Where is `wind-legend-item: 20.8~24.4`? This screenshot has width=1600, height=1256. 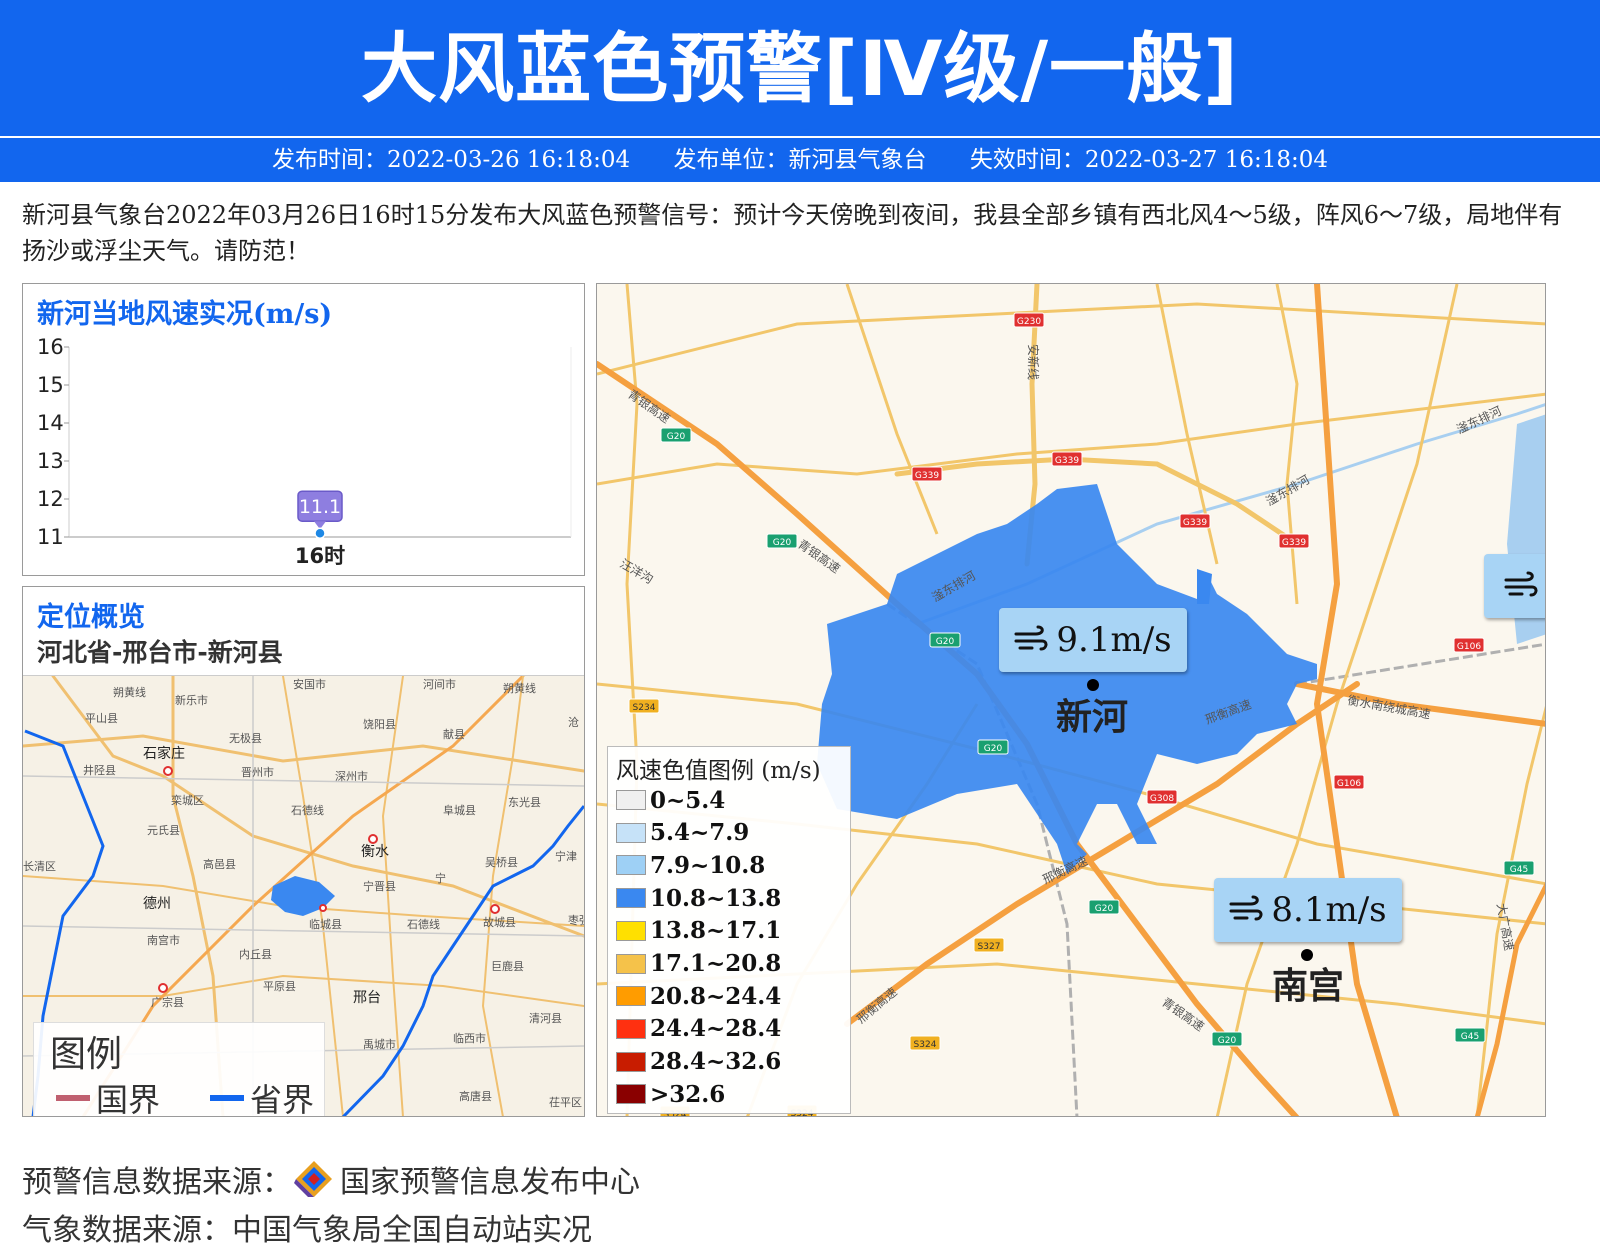 wind-legend-item: 20.8~24.4 is located at coordinates (698, 996).